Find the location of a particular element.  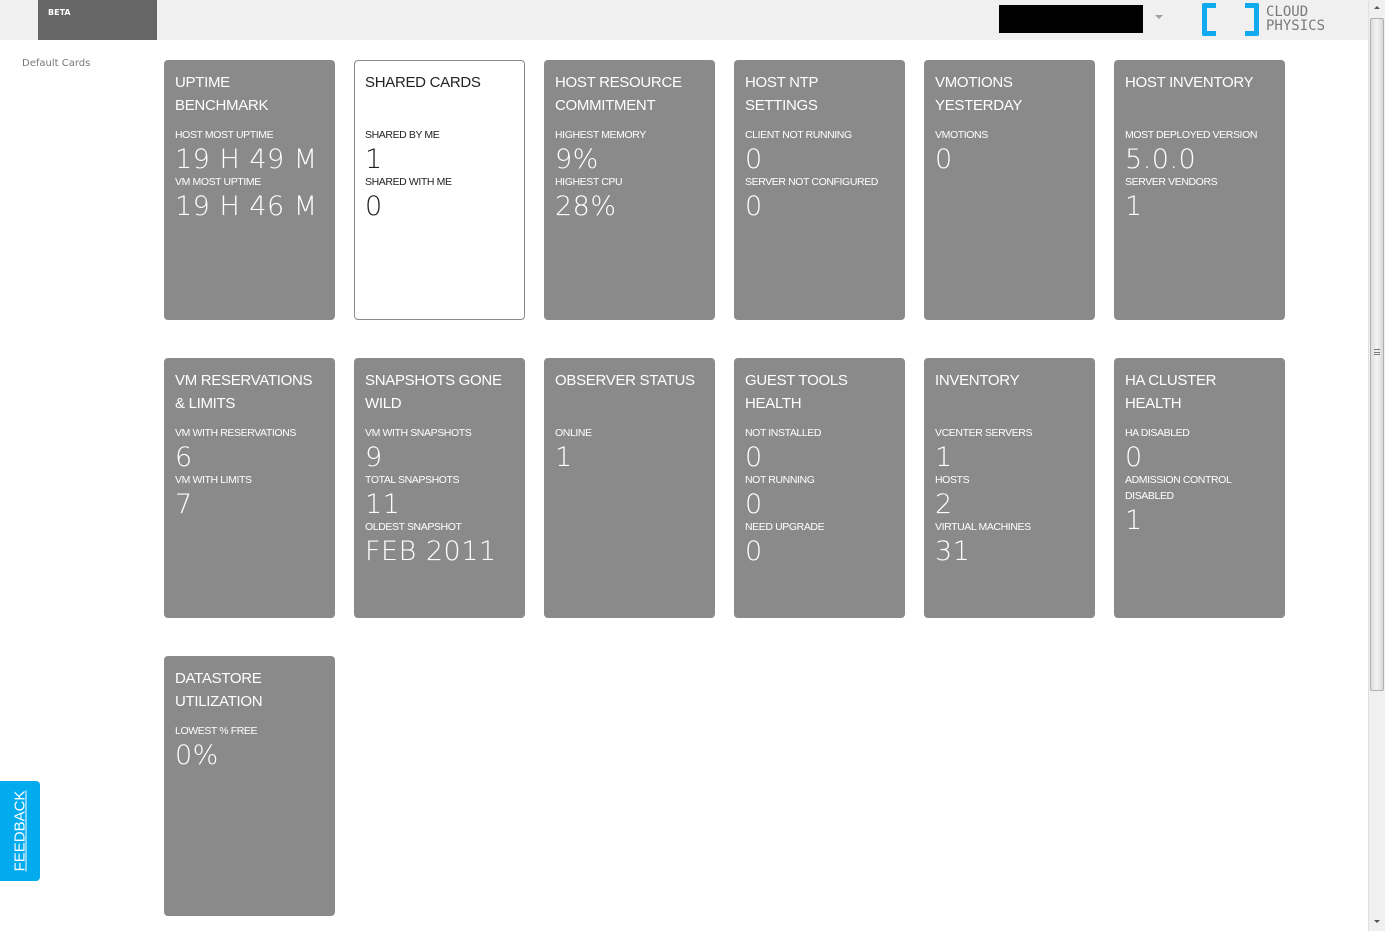

metric-value: 5.0.0 is located at coordinates (1161, 159).